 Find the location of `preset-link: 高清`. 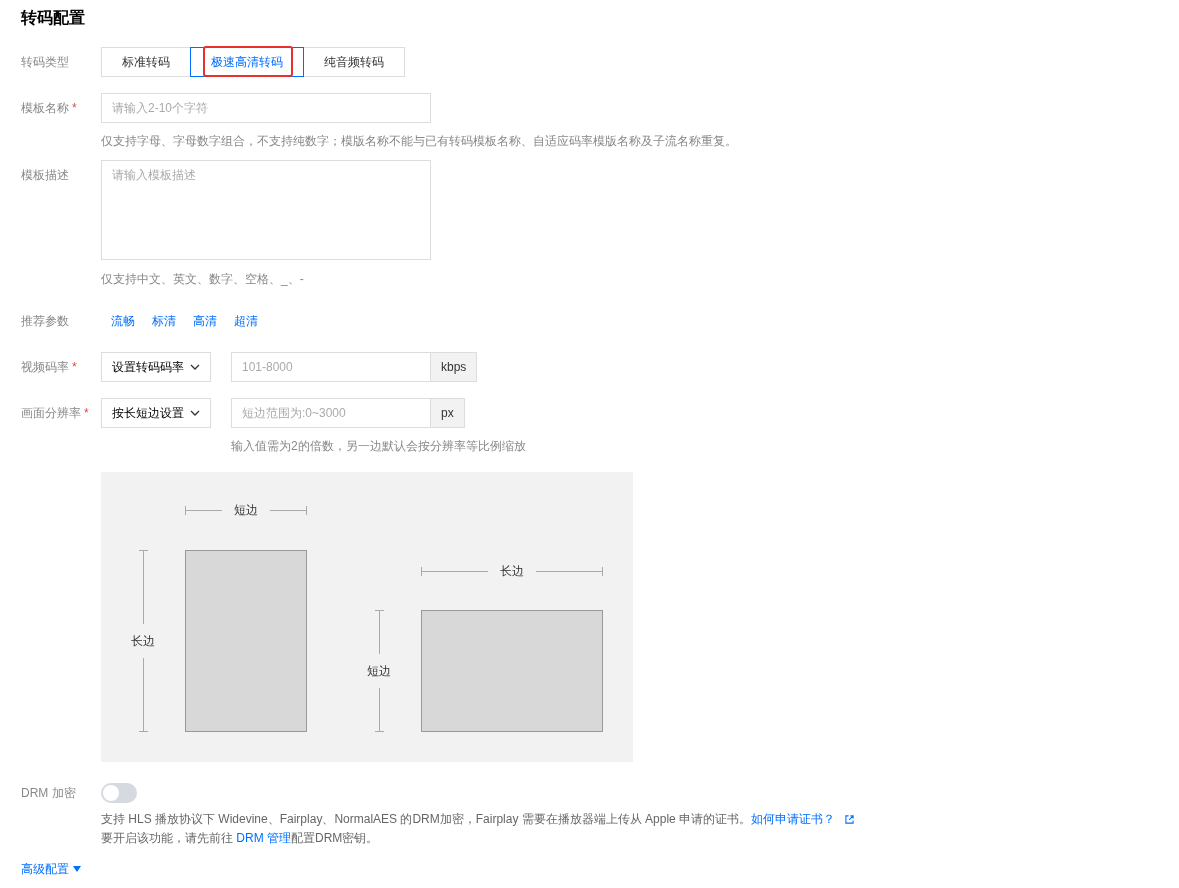

preset-link: 高清 is located at coordinates (205, 321).